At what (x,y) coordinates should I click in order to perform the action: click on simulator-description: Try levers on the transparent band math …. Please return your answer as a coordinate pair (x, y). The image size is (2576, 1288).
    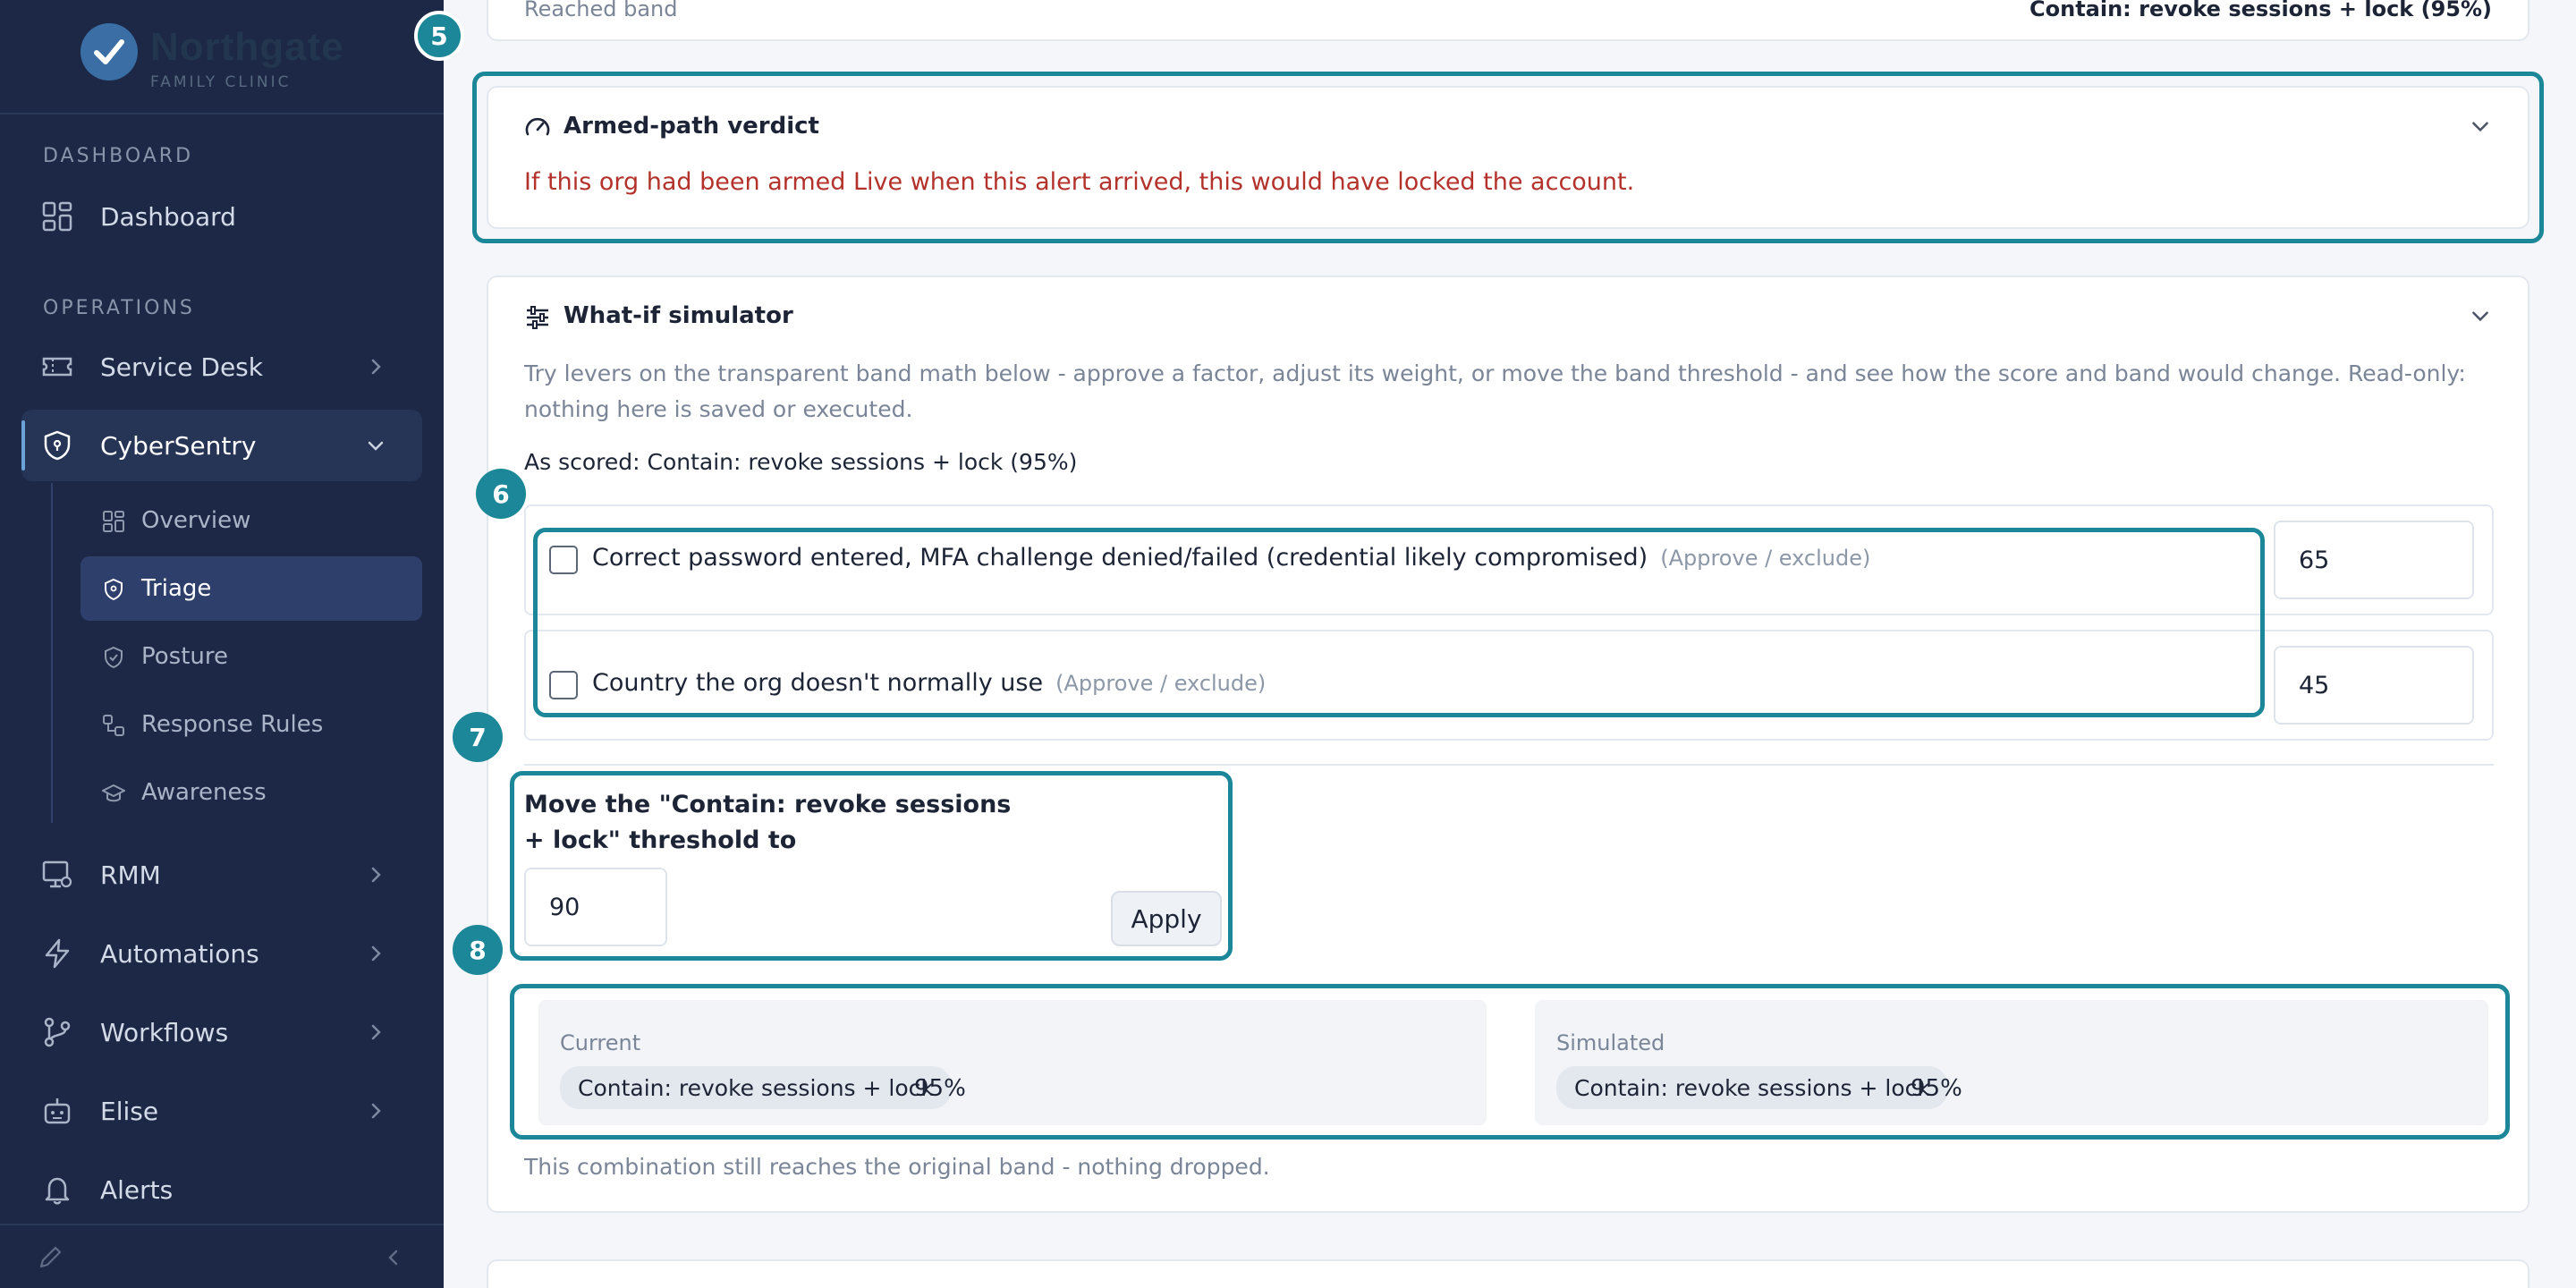
    Looking at the image, I should click on (1495, 391).